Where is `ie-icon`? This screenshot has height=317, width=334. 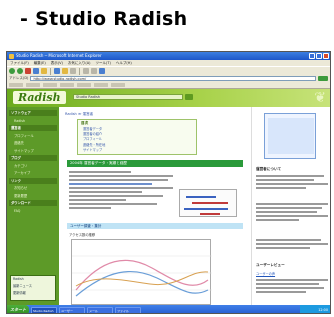 ie-icon is located at coordinates (11, 56).